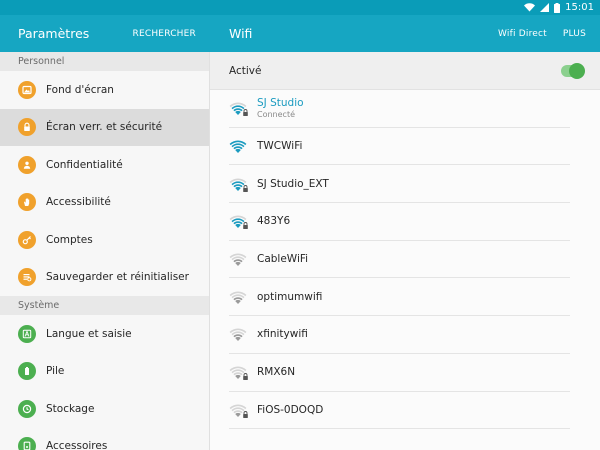 This screenshot has width=600, height=450. Describe the element at coordinates (399, 260) in the screenshot. I see `network-row: CableWiFi` at that location.